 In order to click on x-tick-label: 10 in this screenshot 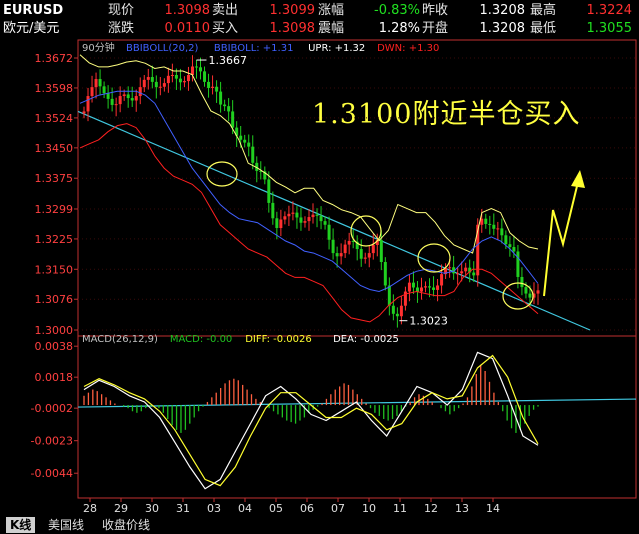, I will do `click(369, 508)`.